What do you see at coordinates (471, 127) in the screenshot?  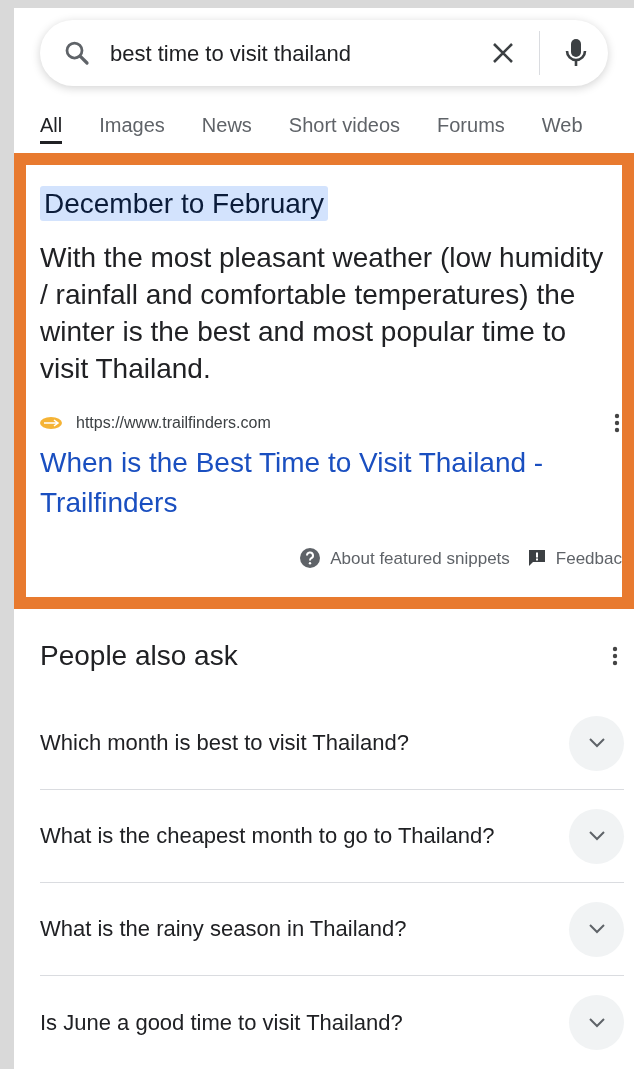 I see `tab: Forums` at bounding box center [471, 127].